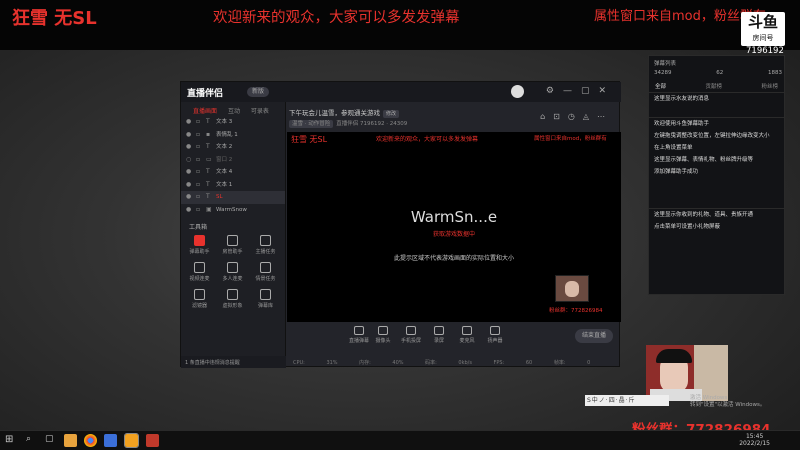  I want to click on microphone-button: 麦克风, so click(467, 335).